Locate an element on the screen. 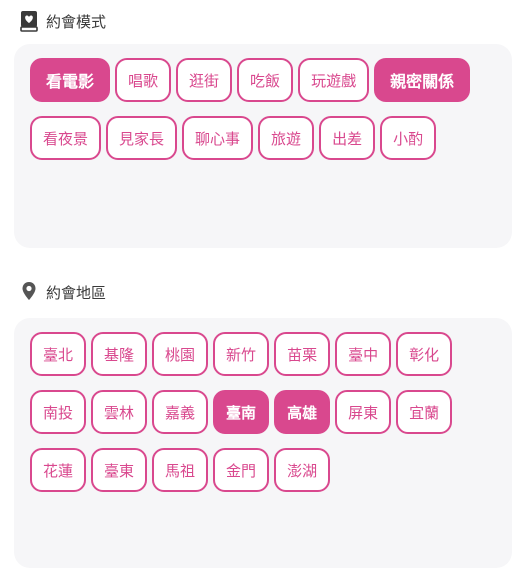 The width and height of the screenshot is (512, 568). area-option-chip: 臺北 is located at coordinates (58, 354).